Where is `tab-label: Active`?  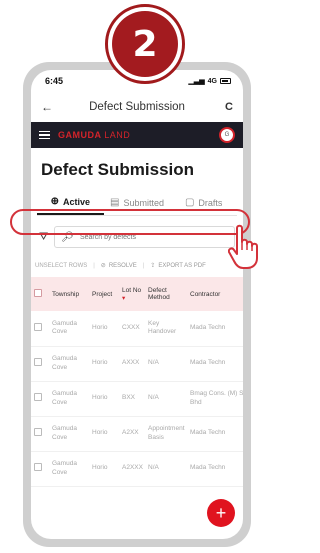
tab-label: Active is located at coordinates (77, 201).